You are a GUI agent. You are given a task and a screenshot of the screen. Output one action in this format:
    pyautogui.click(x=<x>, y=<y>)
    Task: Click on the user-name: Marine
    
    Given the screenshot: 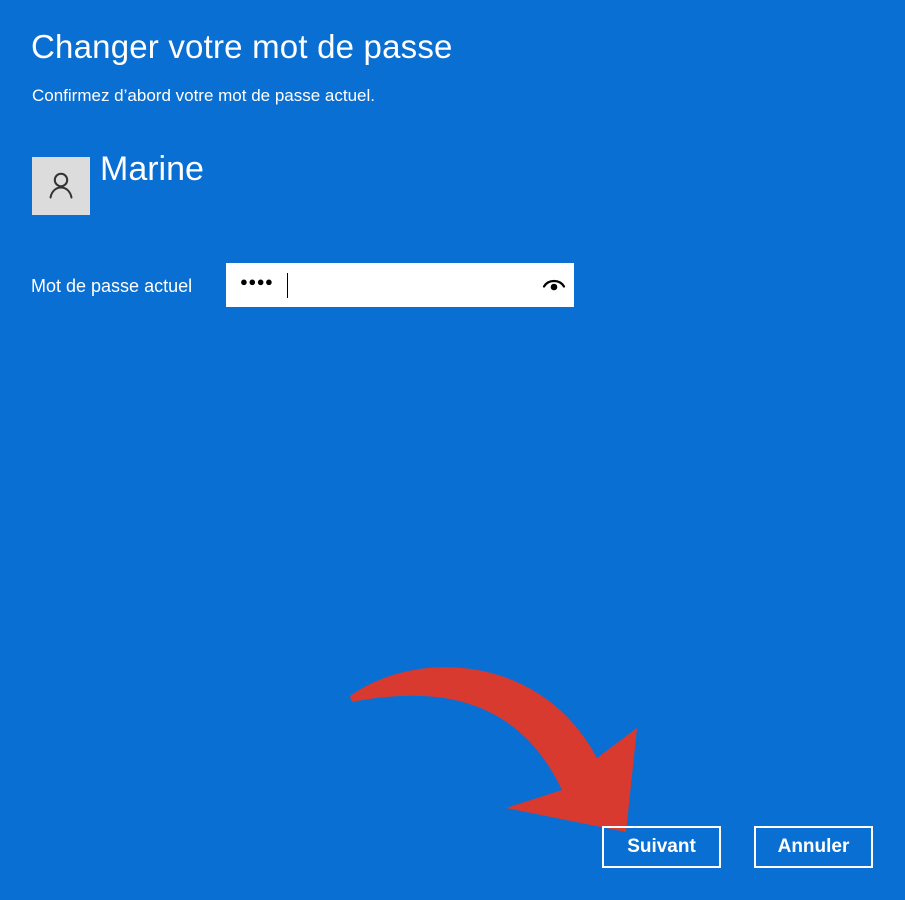 What is the action you would take?
    pyautogui.click(x=152, y=169)
    